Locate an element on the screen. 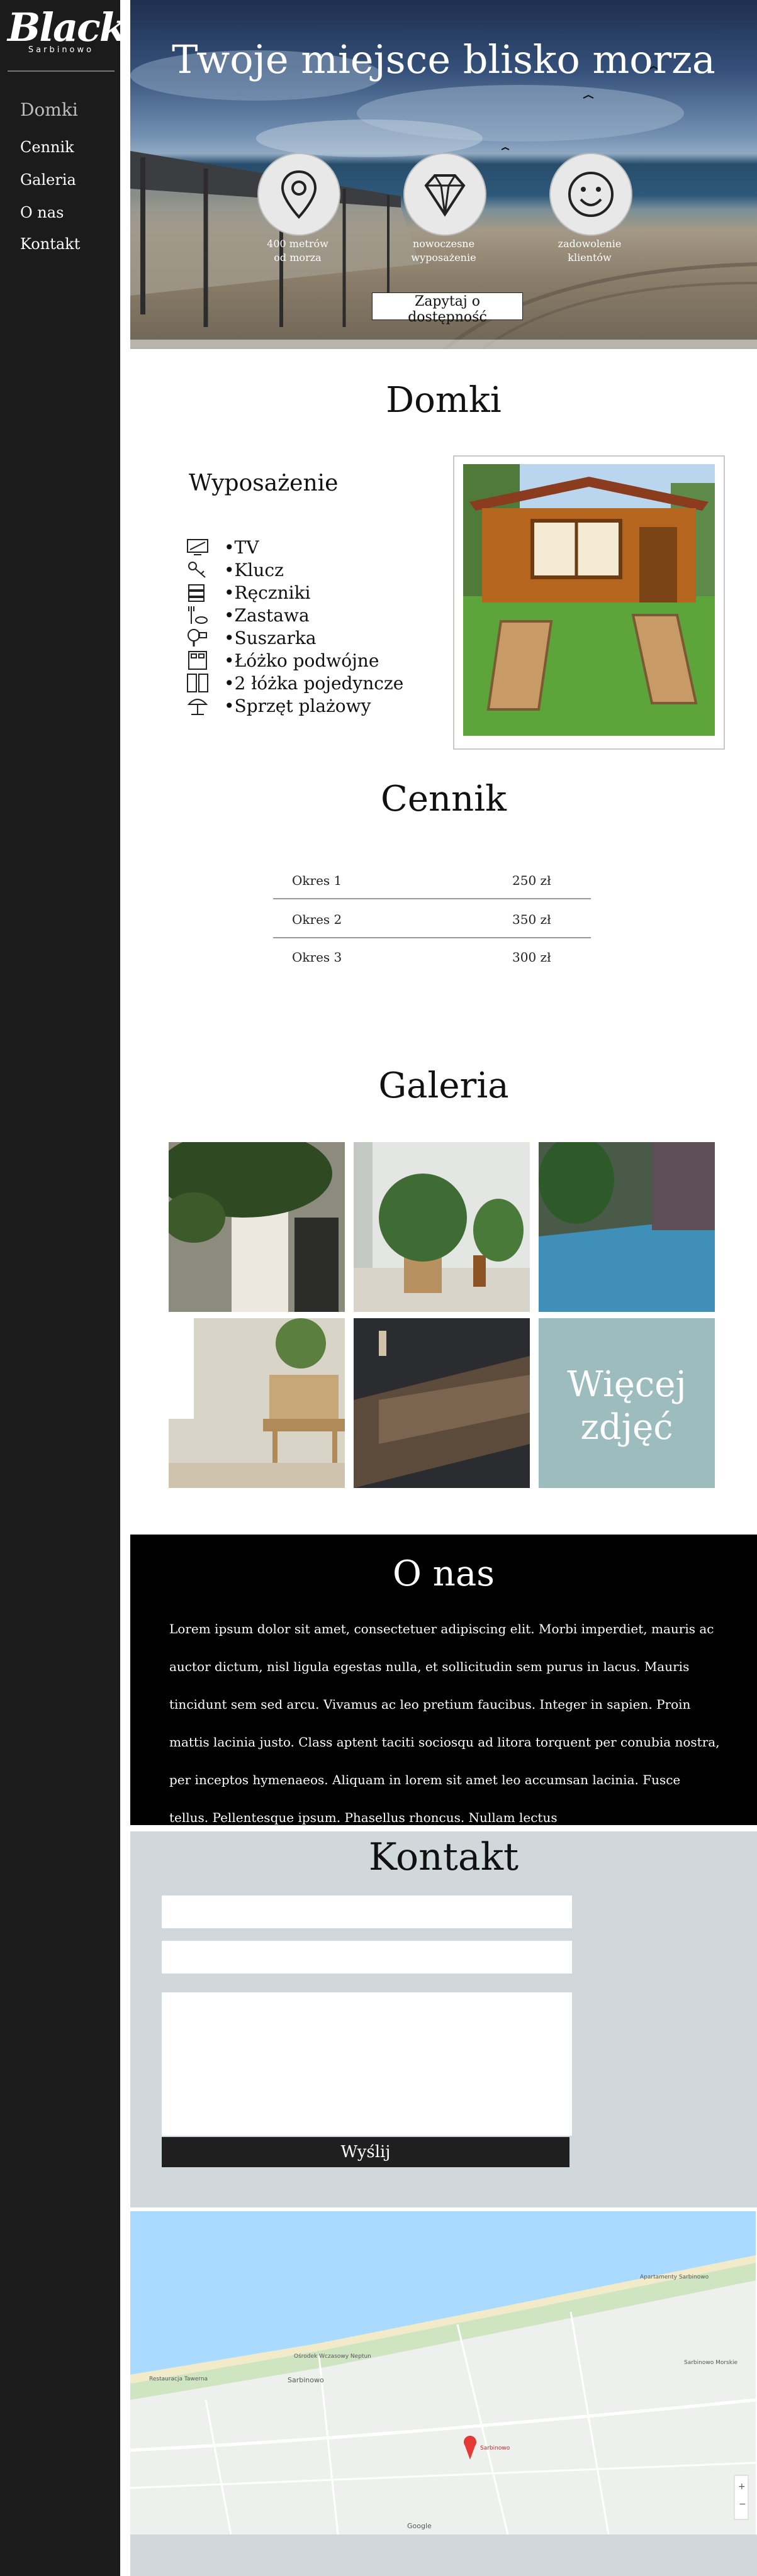  equipment-label: •Sprzęt plażowy is located at coordinates (297, 706).